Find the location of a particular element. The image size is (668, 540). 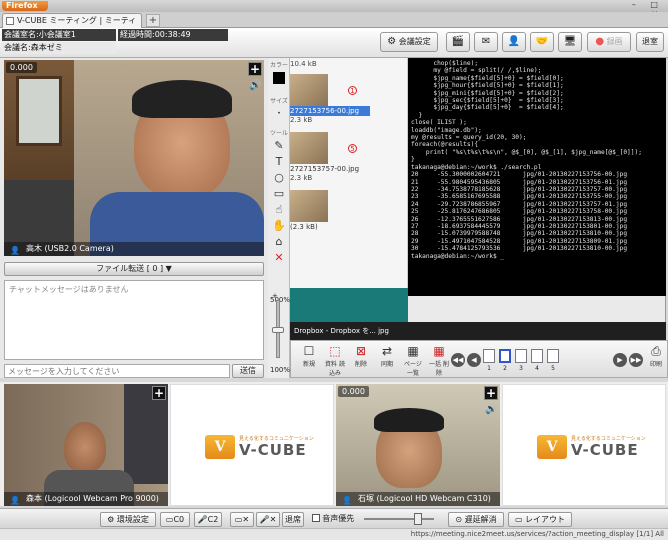

next-page-button: ▶ is located at coordinates (620, 360).